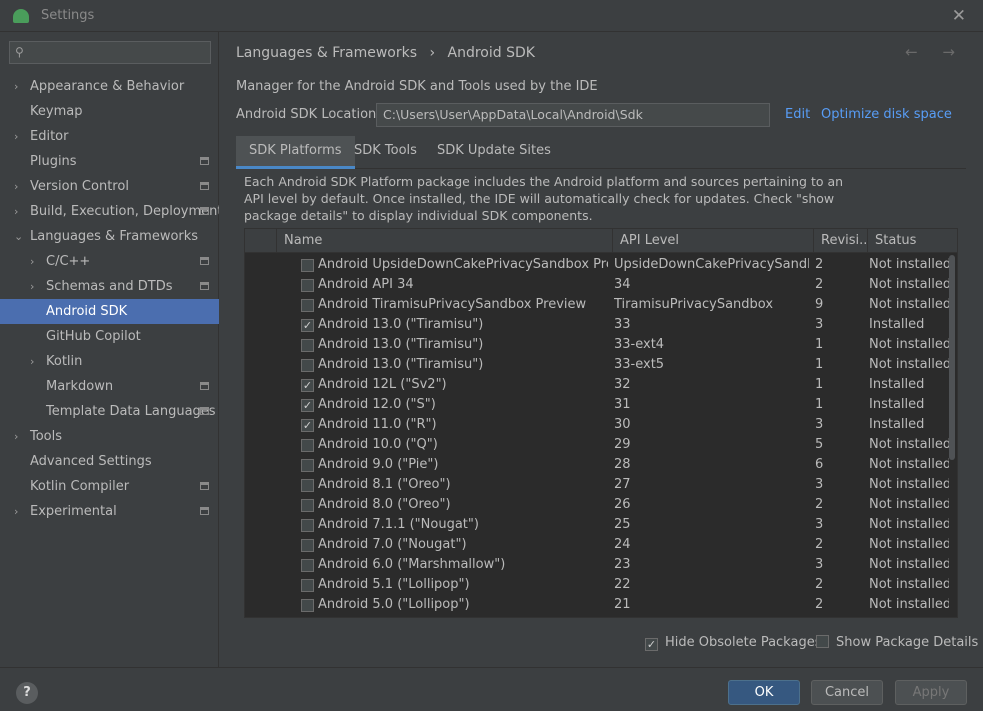  Describe the element at coordinates (109, 186) in the screenshot. I see `sidebar-item: › Version Control` at that location.